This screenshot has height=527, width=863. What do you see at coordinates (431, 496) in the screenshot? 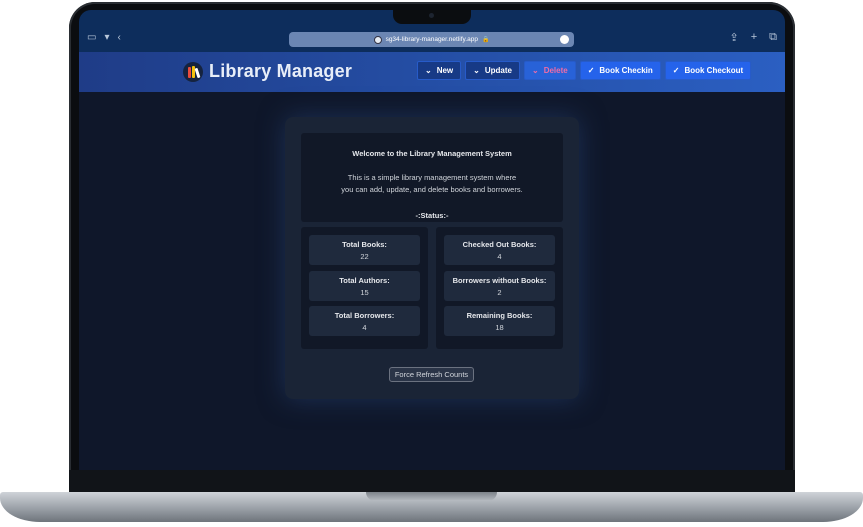
I see `laptop-base-groove` at bounding box center [431, 496].